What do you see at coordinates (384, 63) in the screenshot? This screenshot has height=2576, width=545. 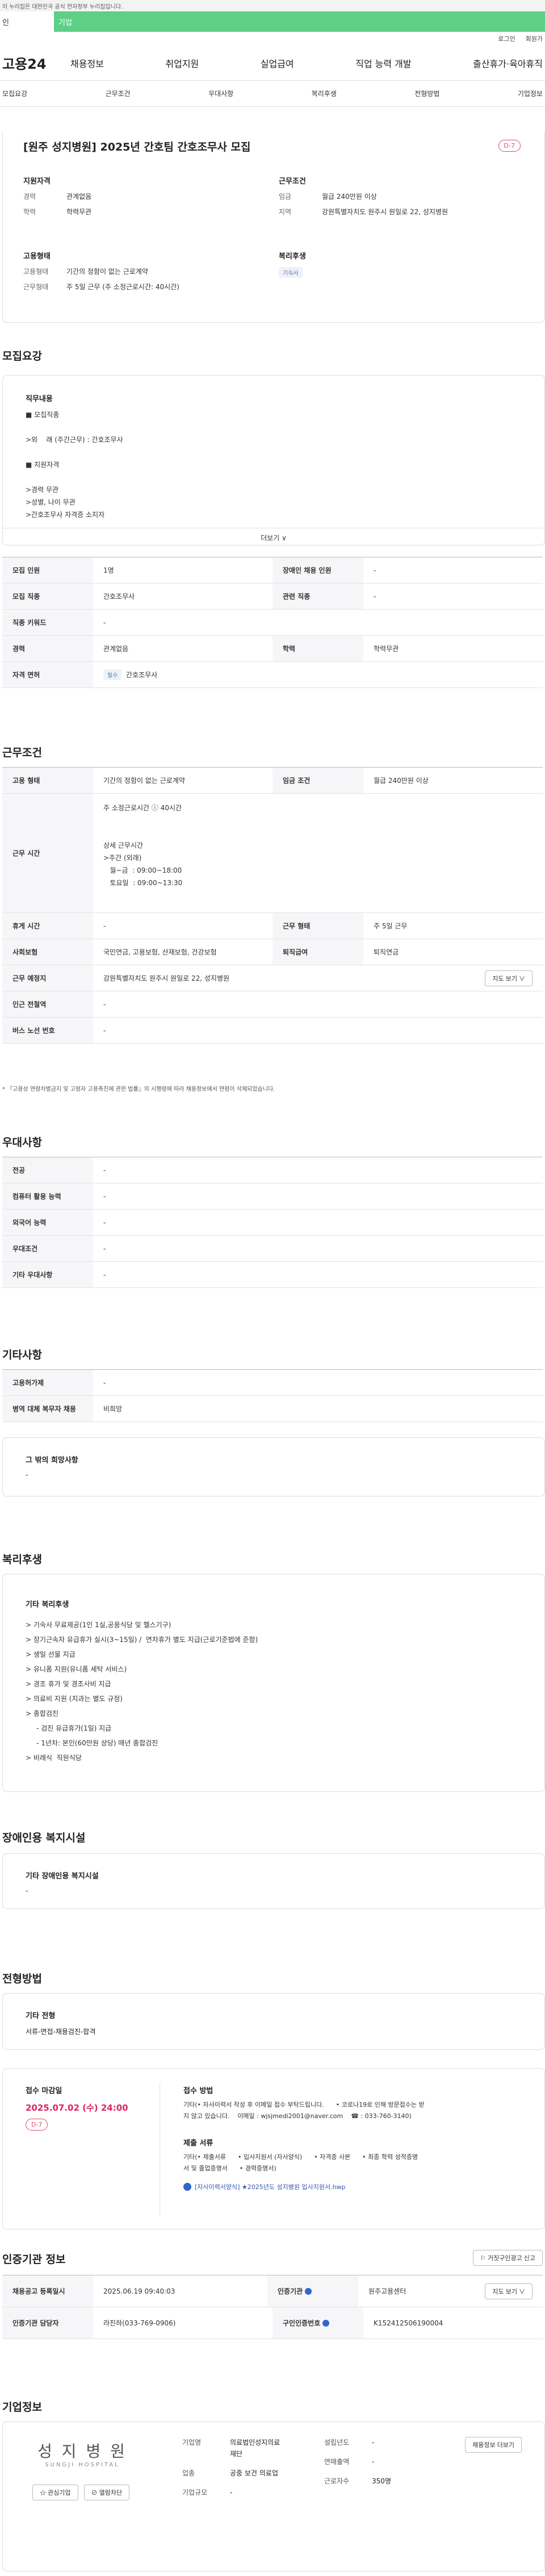 I see `gnb-skills-development: 직업 능력 개발` at bounding box center [384, 63].